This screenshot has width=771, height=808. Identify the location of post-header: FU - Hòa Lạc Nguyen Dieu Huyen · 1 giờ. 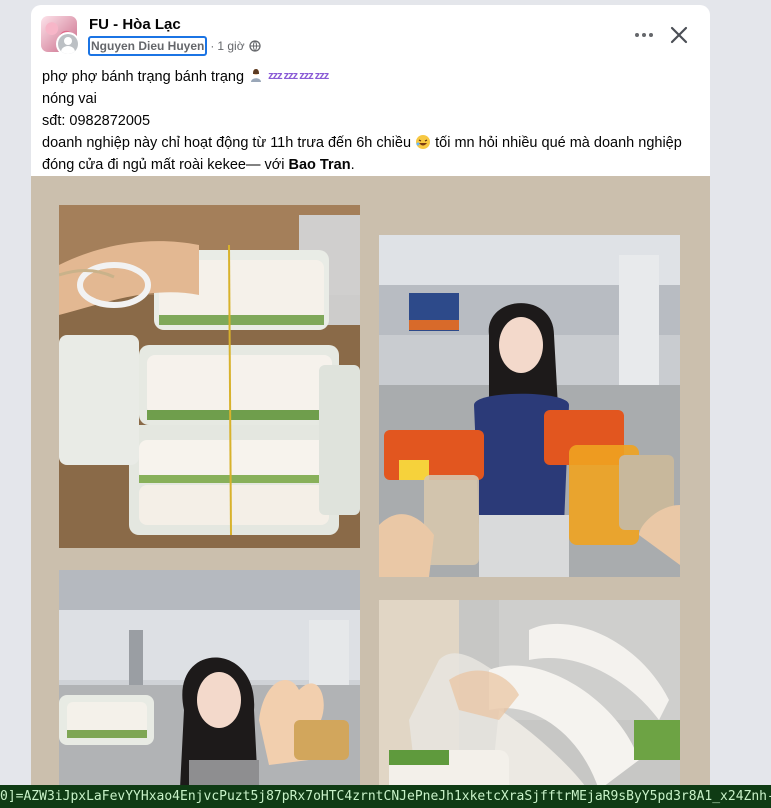
(370, 35).